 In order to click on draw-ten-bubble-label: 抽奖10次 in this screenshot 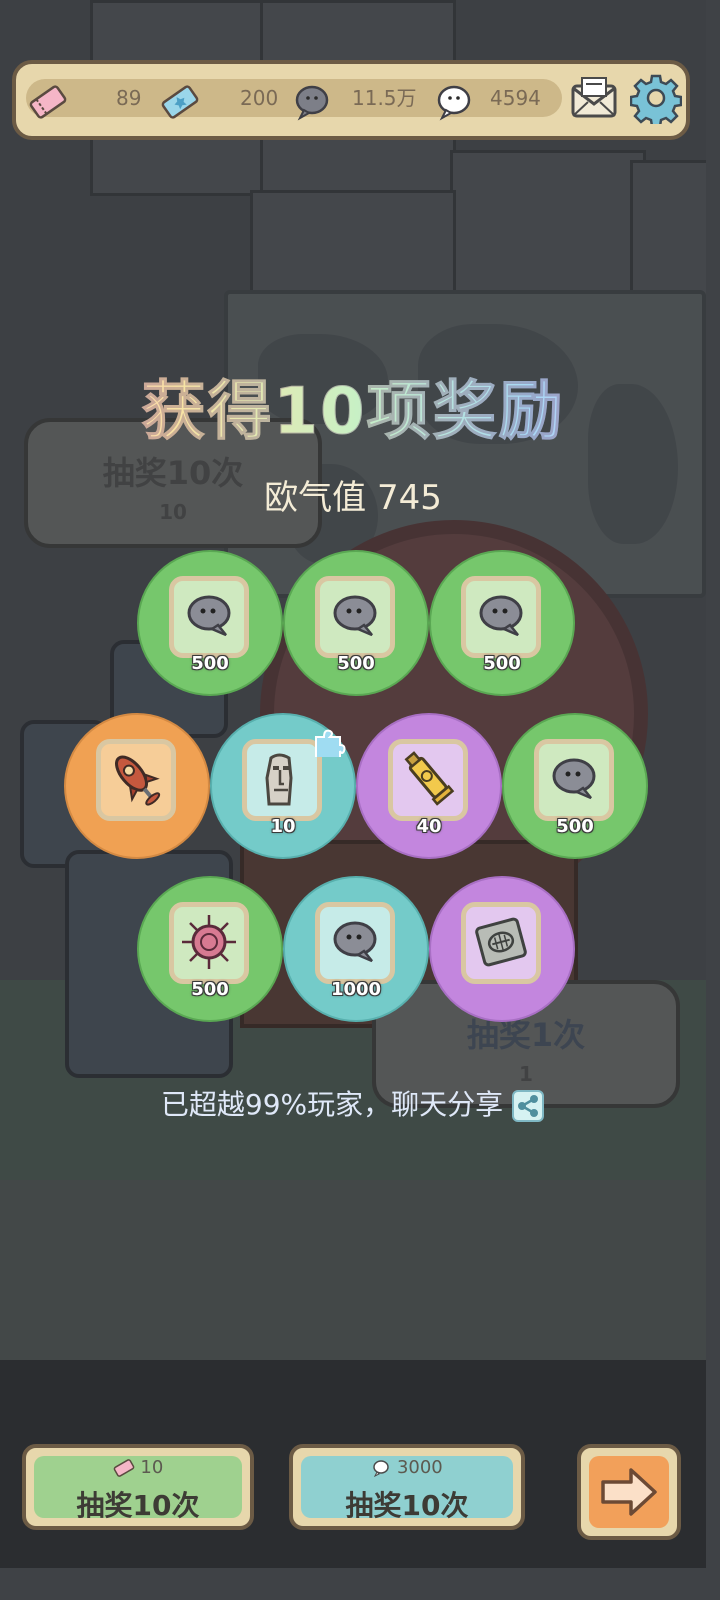, I will do `click(407, 1505)`.